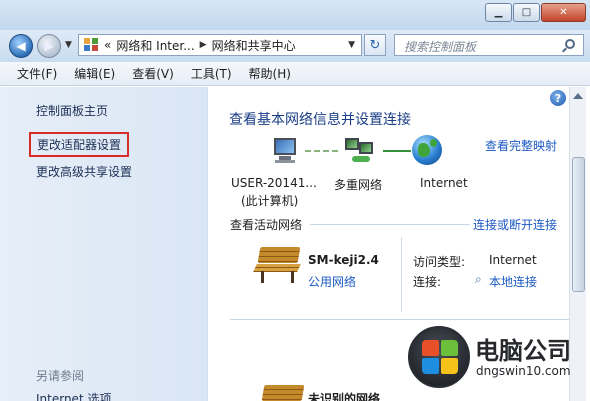 The width and height of the screenshot is (590, 401). Describe the element at coordinates (578, 224) in the screenshot. I see `scroll-thumb` at that location.